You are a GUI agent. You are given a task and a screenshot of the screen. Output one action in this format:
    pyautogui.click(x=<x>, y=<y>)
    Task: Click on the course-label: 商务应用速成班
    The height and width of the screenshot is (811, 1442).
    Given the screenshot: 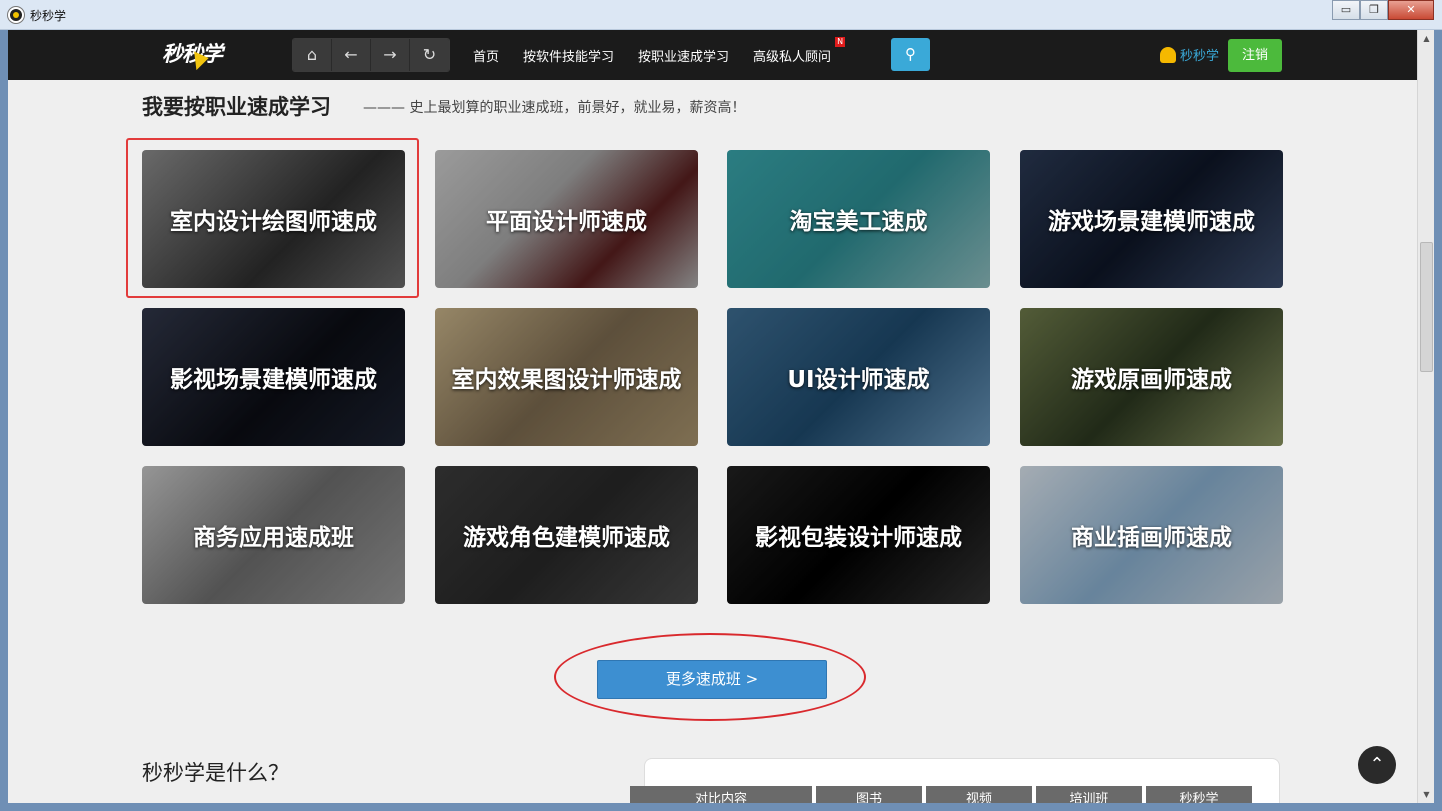 What is the action you would take?
    pyautogui.click(x=273, y=538)
    